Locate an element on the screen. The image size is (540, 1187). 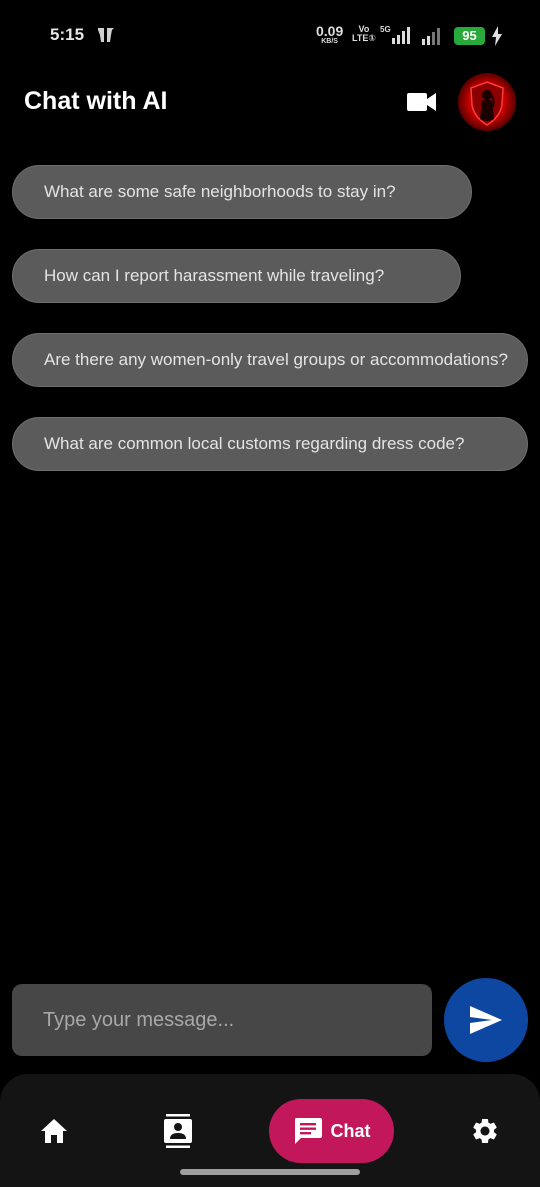
home-icon is located at coordinates (54, 1131).